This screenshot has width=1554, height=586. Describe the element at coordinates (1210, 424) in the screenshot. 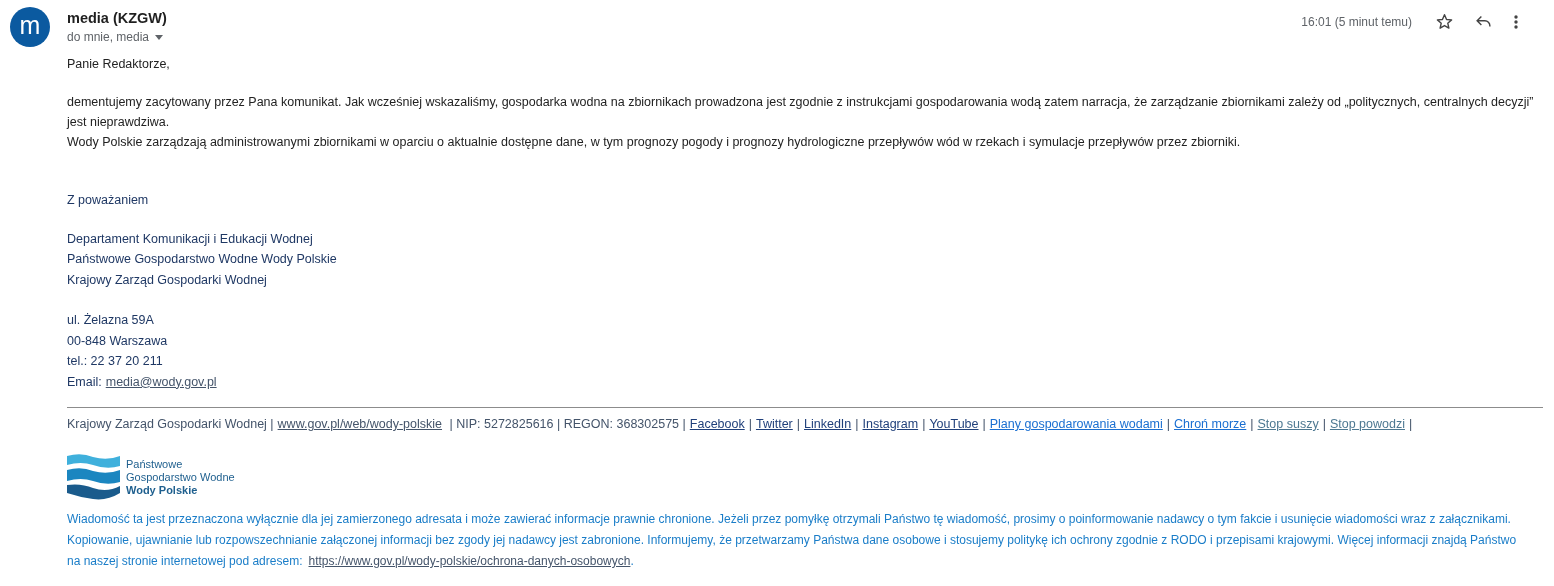

I see `footer-link: Chroń morze` at that location.